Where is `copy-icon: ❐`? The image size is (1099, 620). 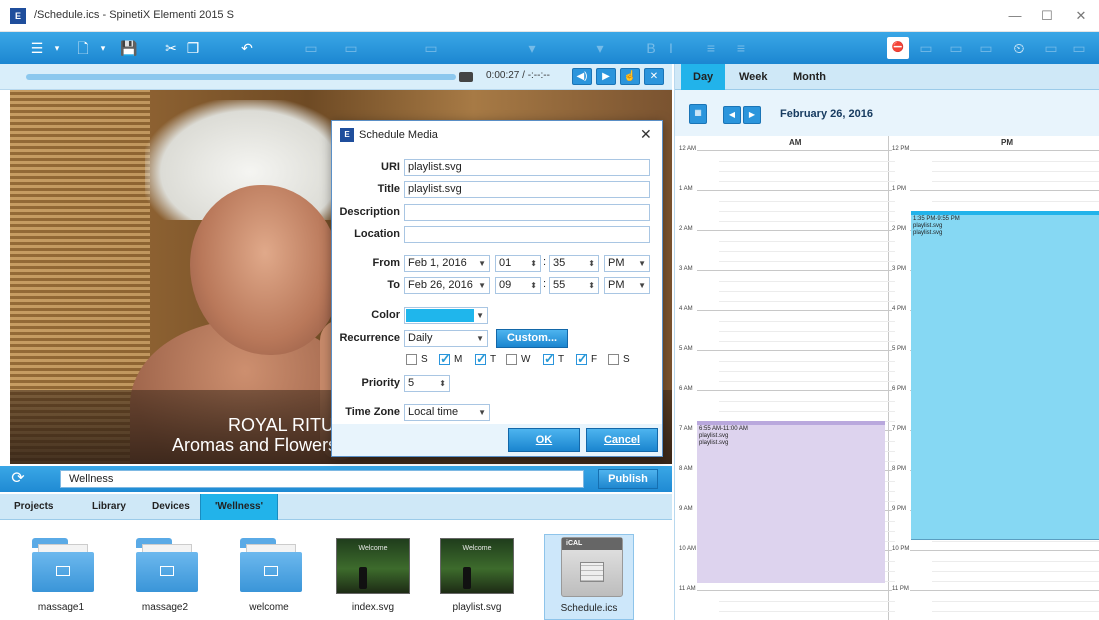
copy-icon: ❐ is located at coordinates (193, 48).